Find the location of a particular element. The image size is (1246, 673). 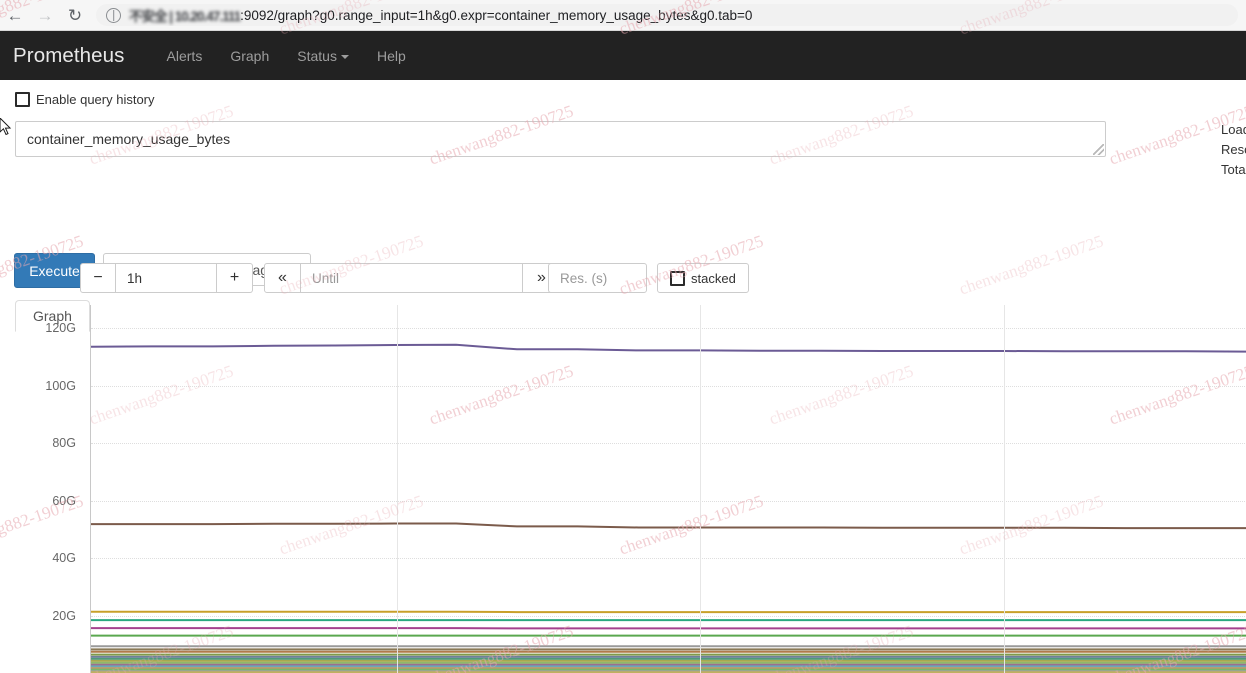

resolution-label: Reso is located at coordinates (1233, 149).